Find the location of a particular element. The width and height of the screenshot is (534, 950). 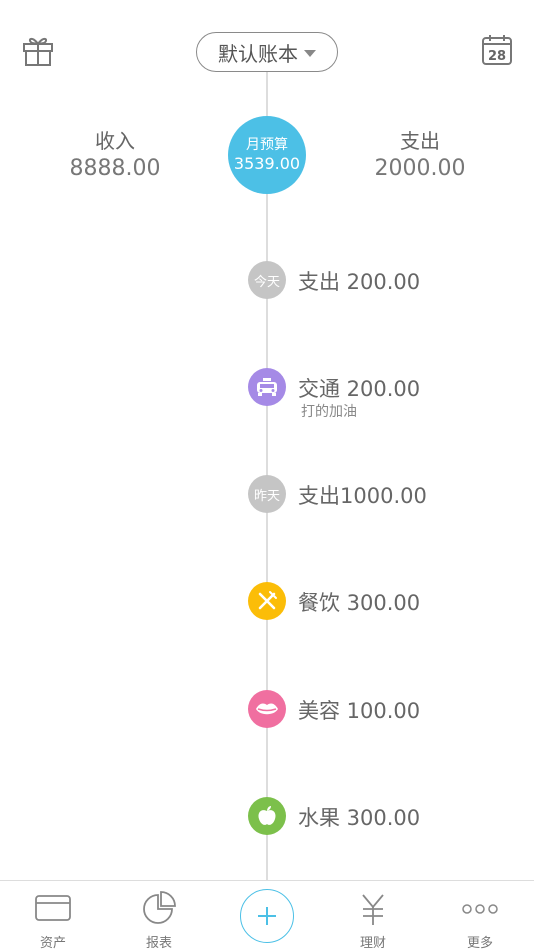

tab-assets: 资产 is located at coordinates (53, 915).